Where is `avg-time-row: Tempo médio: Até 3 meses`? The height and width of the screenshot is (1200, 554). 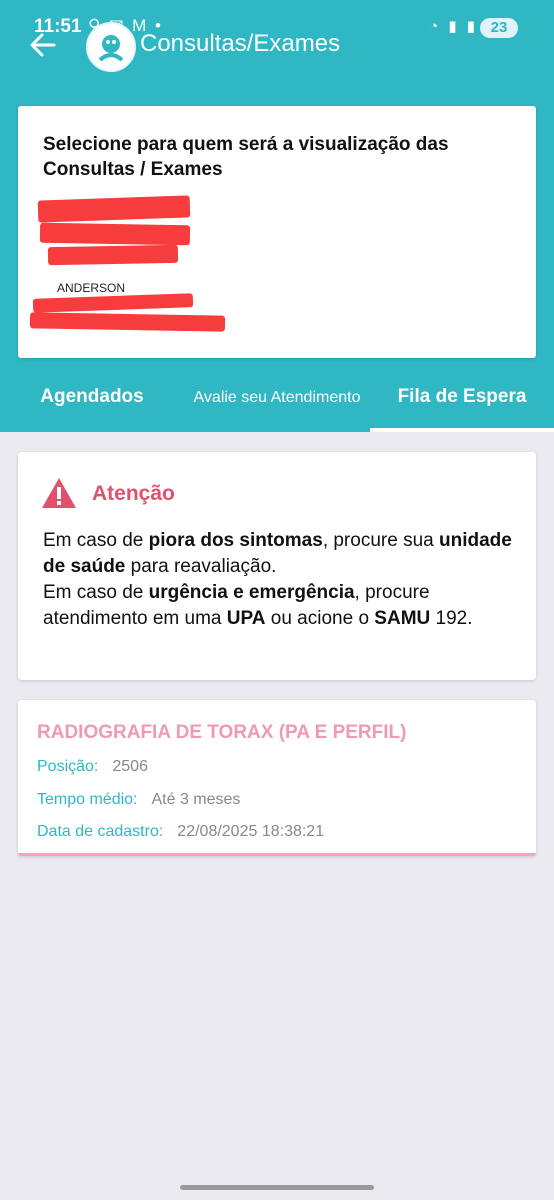
avg-time-row: Tempo médio: Até 3 meses is located at coordinates (138, 800).